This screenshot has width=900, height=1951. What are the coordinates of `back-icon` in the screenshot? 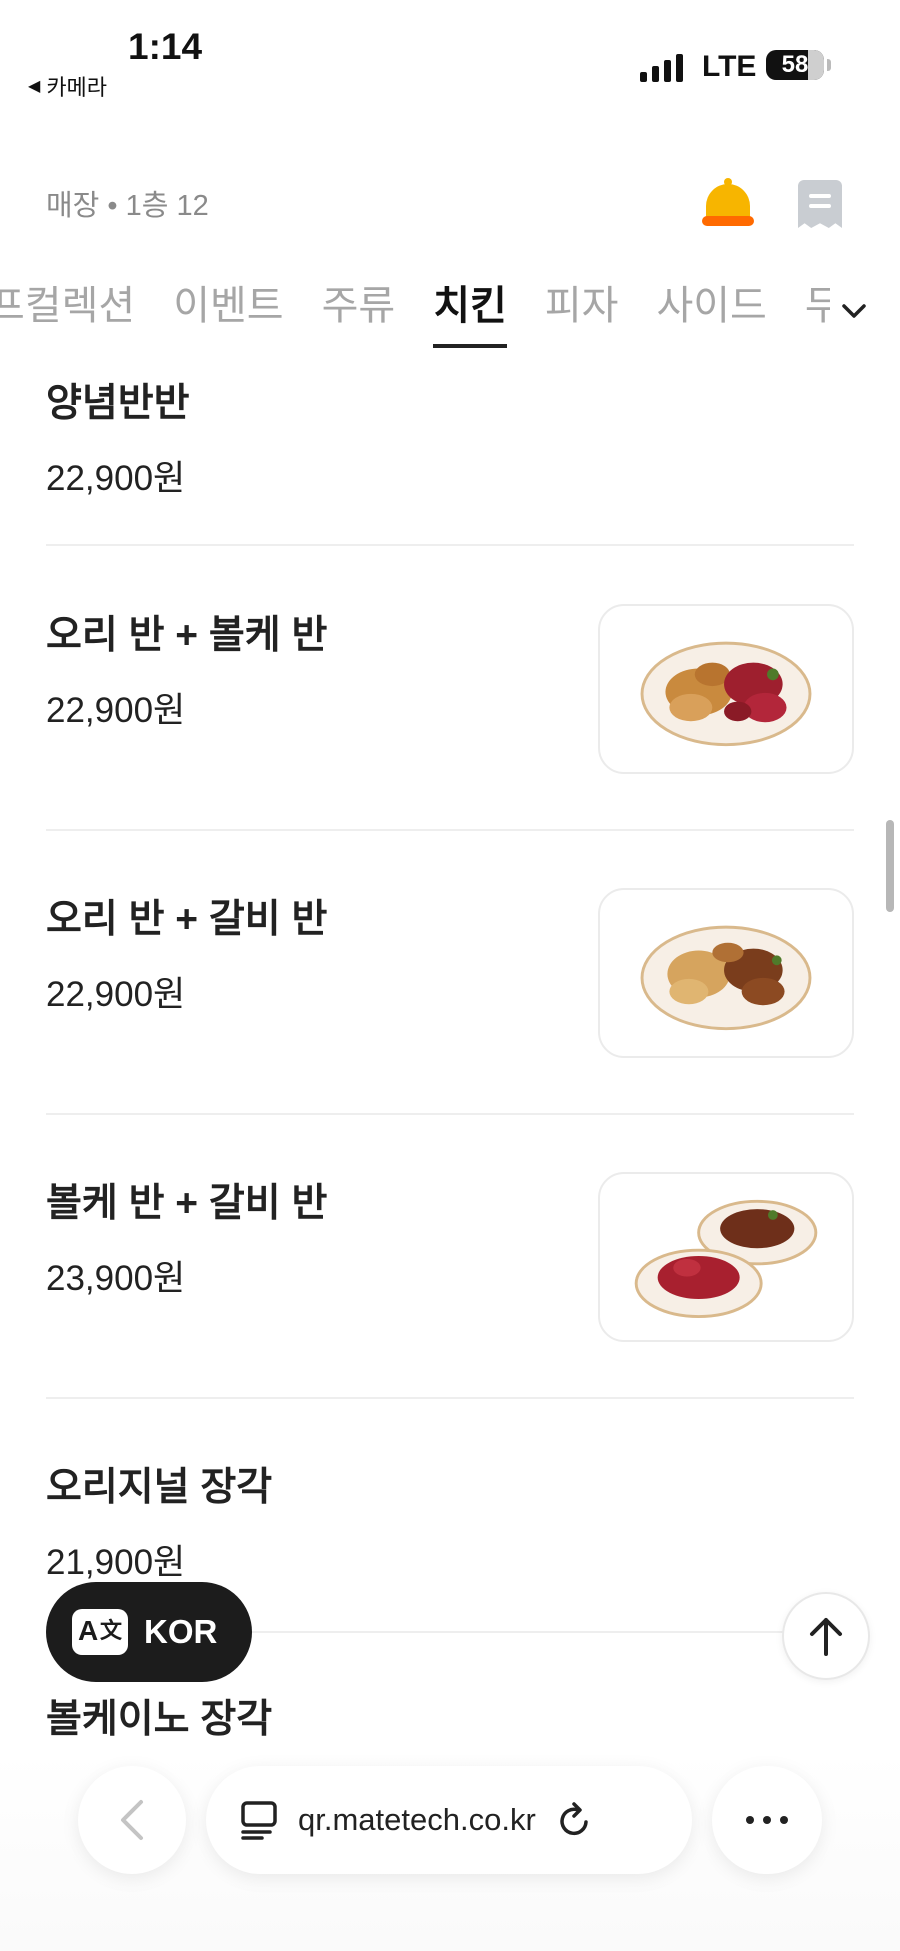 It's located at (132, 1820).